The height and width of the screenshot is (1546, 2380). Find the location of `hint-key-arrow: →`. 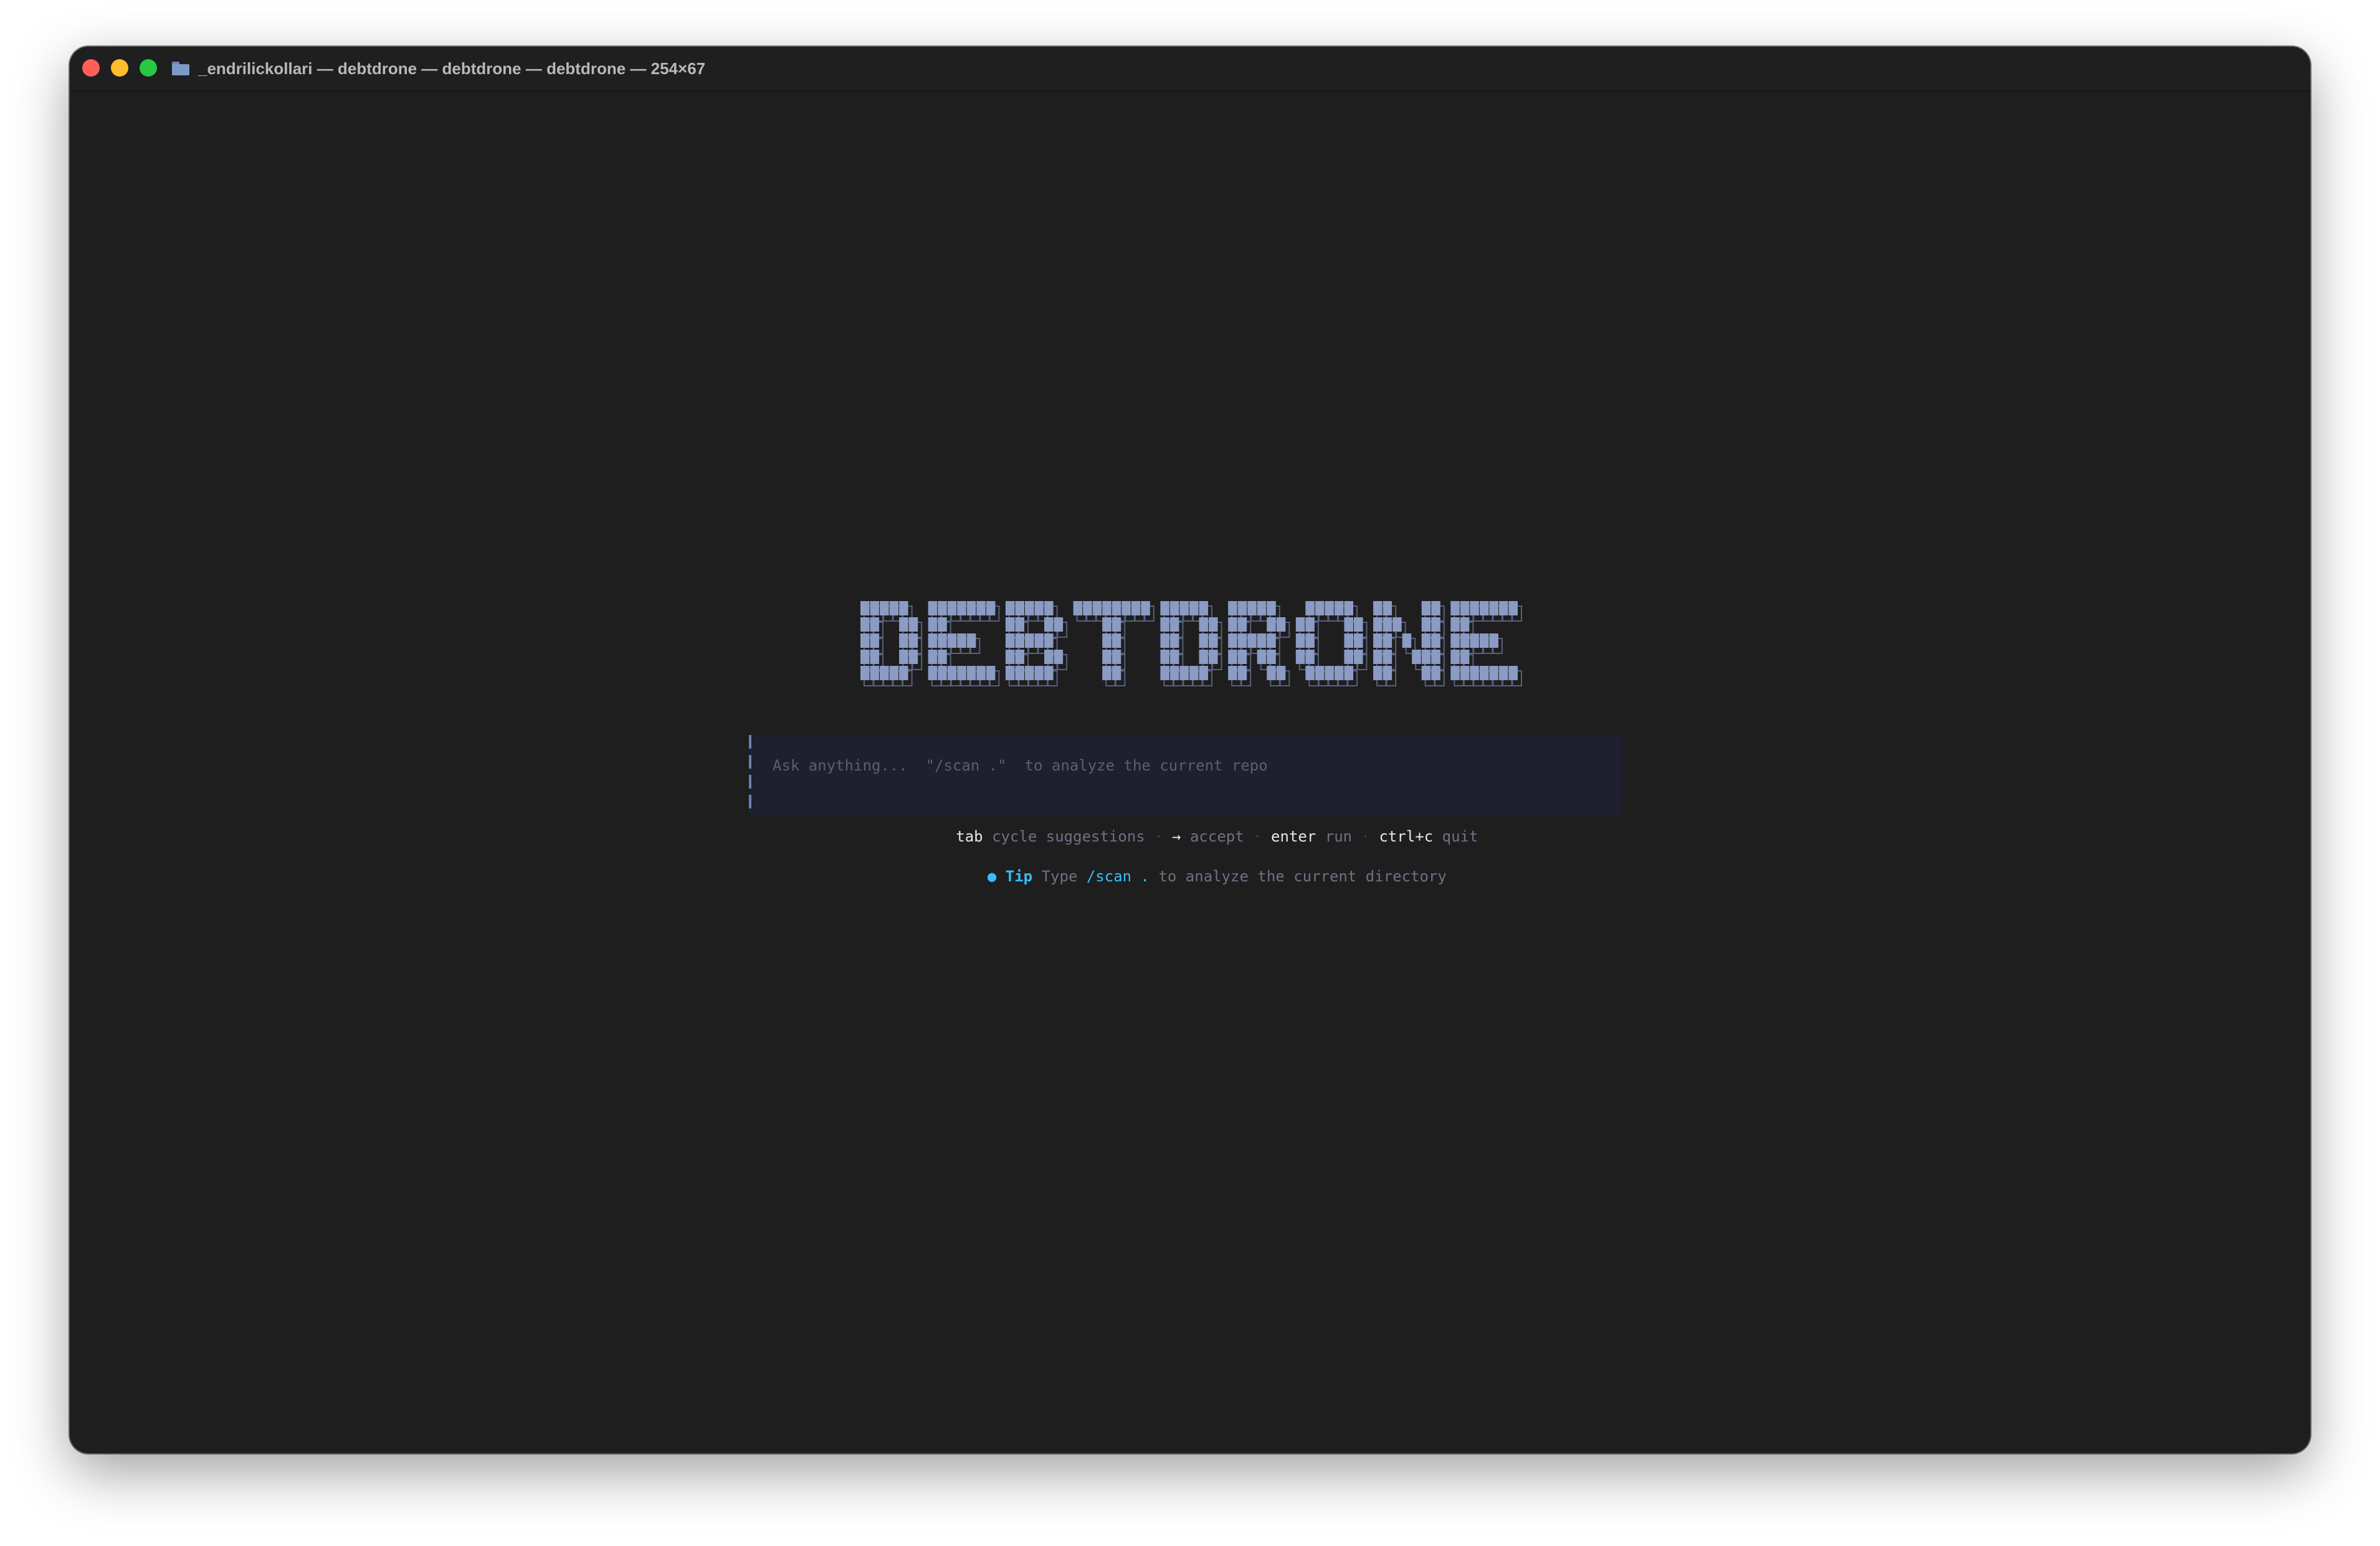

hint-key-arrow: → is located at coordinates (1177, 837).